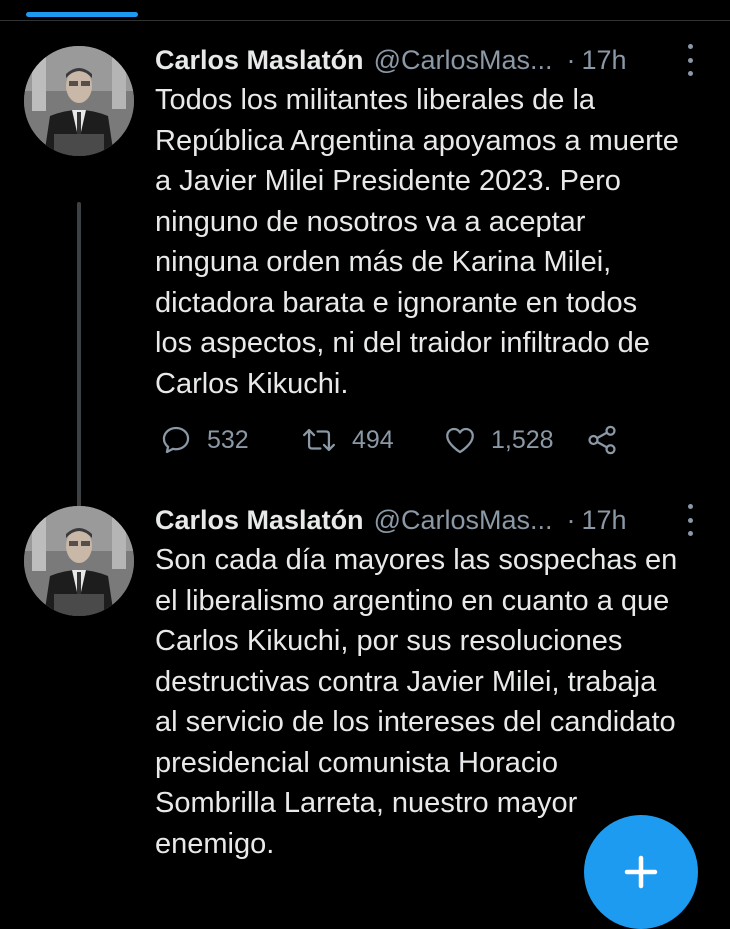 The width and height of the screenshot is (730, 929). What do you see at coordinates (460, 440) in the screenshot?
I see `heart-icon` at bounding box center [460, 440].